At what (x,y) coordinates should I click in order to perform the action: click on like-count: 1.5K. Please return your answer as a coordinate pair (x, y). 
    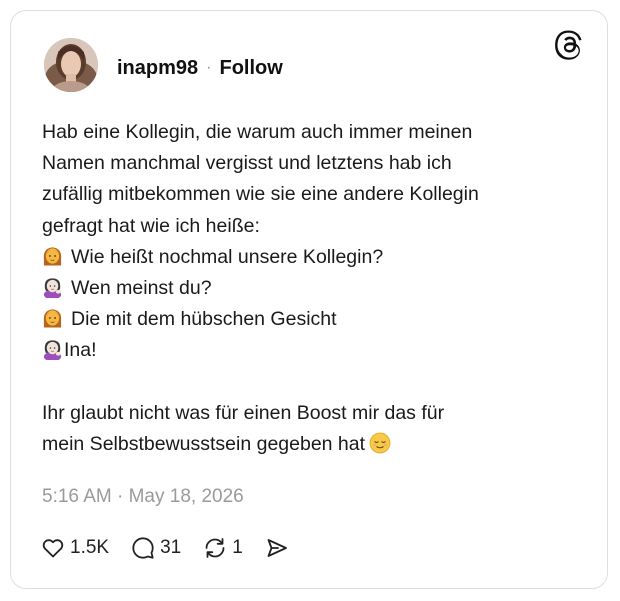
    Looking at the image, I should click on (90, 547).